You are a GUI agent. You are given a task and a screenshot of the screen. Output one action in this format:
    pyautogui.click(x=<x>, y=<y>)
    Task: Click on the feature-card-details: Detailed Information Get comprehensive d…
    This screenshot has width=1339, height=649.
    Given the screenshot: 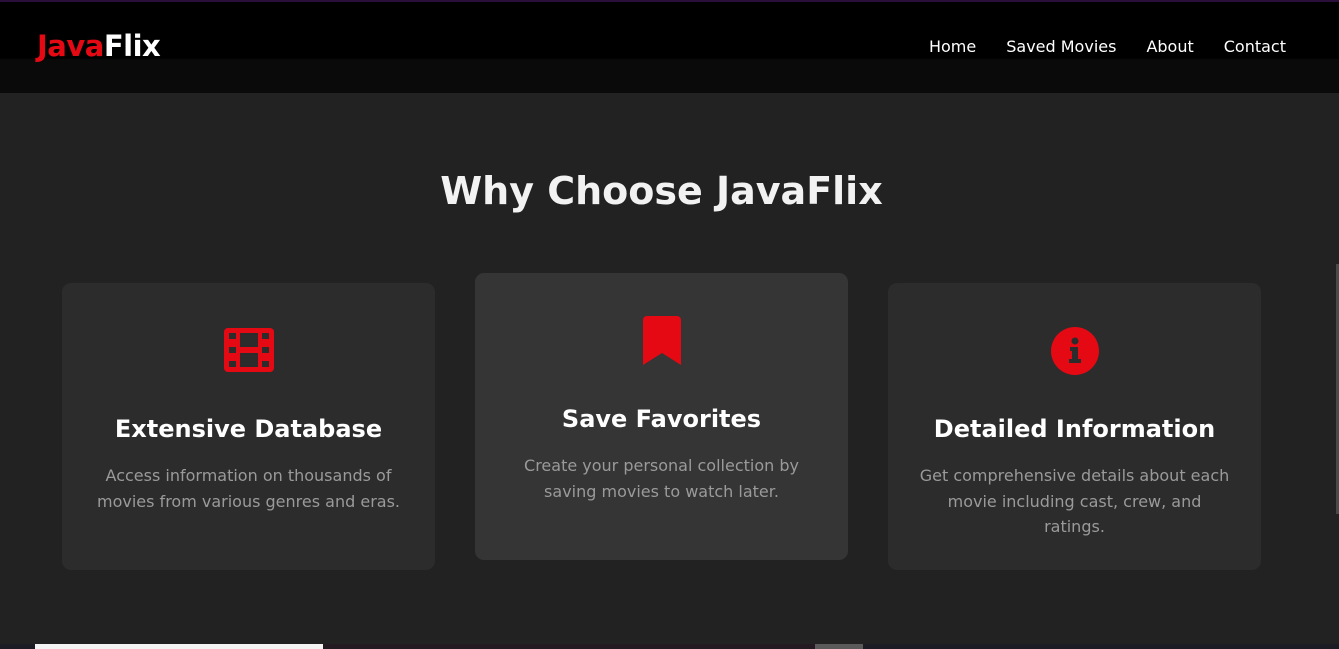 What is the action you would take?
    pyautogui.click(x=1074, y=426)
    